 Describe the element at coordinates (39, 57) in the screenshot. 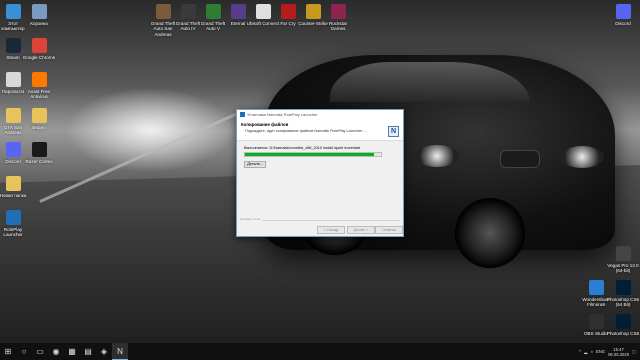

I see `shortcut-label: Google Chrome` at that location.